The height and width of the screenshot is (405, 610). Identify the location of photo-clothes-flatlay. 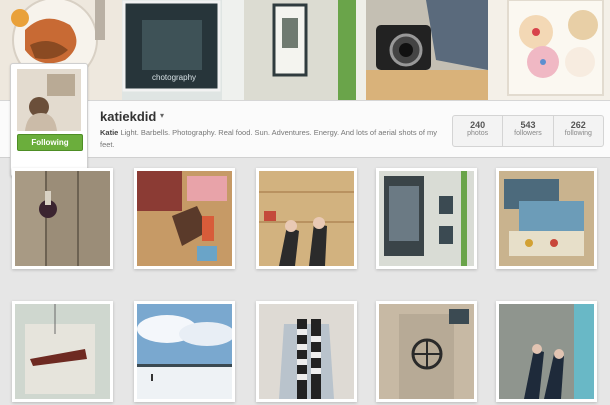
(184, 218).